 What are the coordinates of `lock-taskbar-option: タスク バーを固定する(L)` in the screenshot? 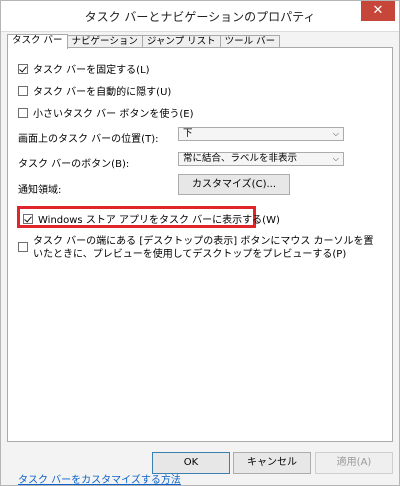 It's located at (84, 68).